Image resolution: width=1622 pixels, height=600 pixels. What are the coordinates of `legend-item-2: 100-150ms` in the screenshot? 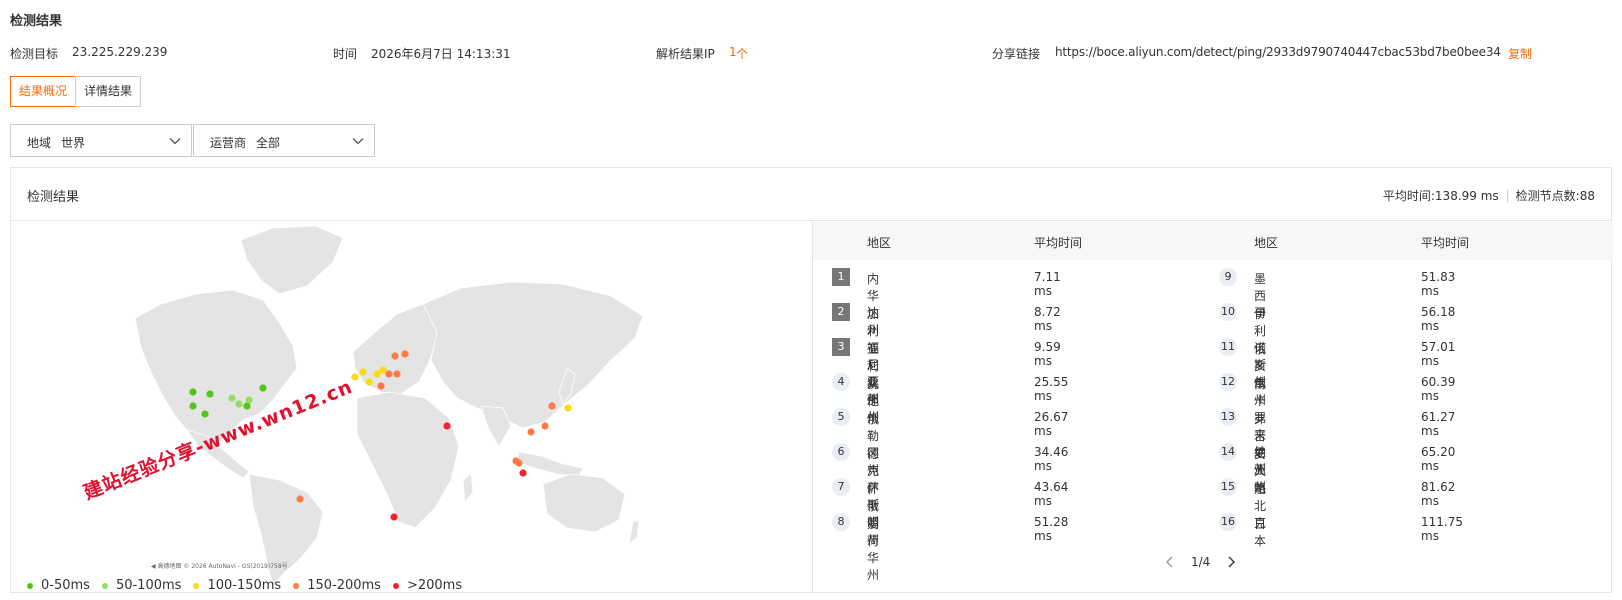 It's located at (237, 585).